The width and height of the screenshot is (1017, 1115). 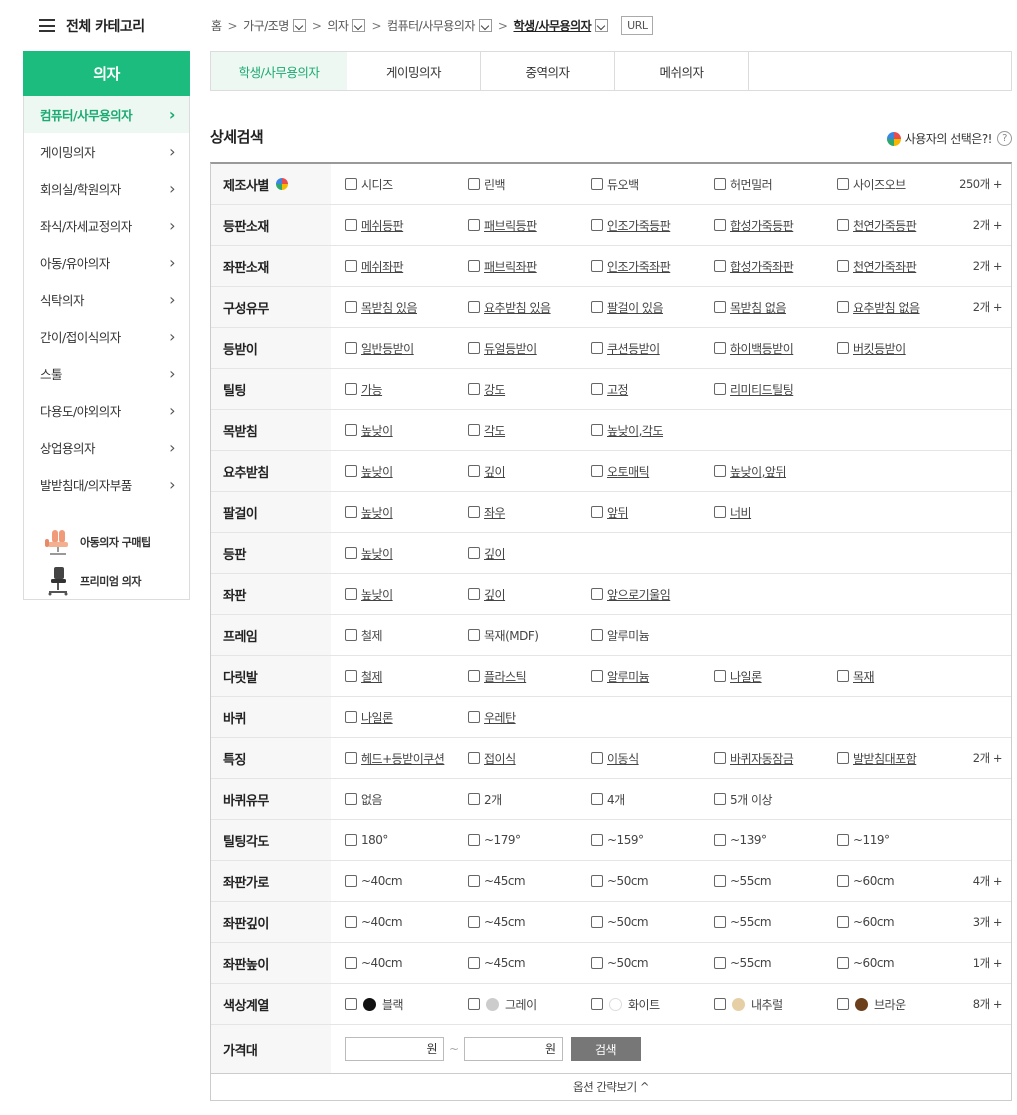 What do you see at coordinates (406, 799) in the screenshot?
I see `filter-option: 없음` at bounding box center [406, 799].